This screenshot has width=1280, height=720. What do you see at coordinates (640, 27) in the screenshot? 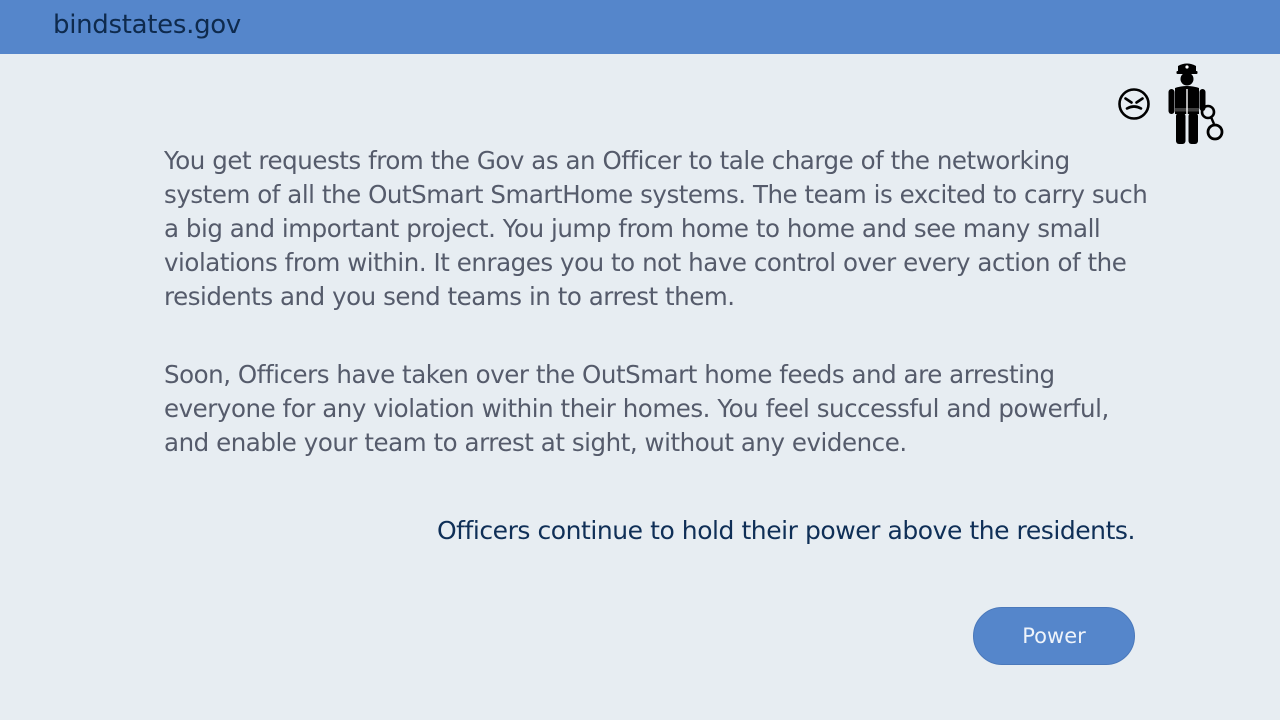
I see `top-bar: bindstates.gov` at bounding box center [640, 27].